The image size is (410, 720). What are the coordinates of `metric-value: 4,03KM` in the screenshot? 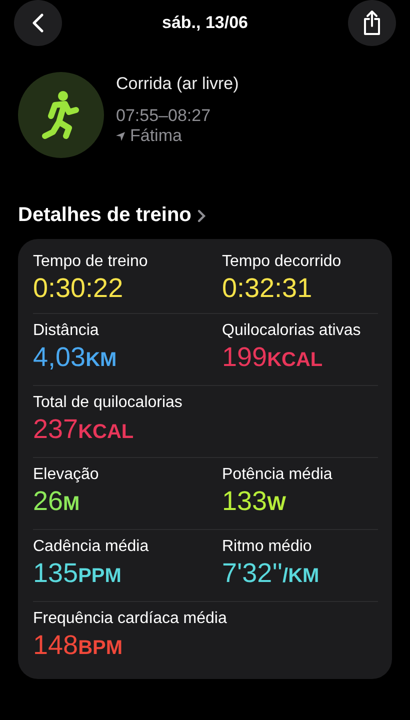 It's located at (75, 357).